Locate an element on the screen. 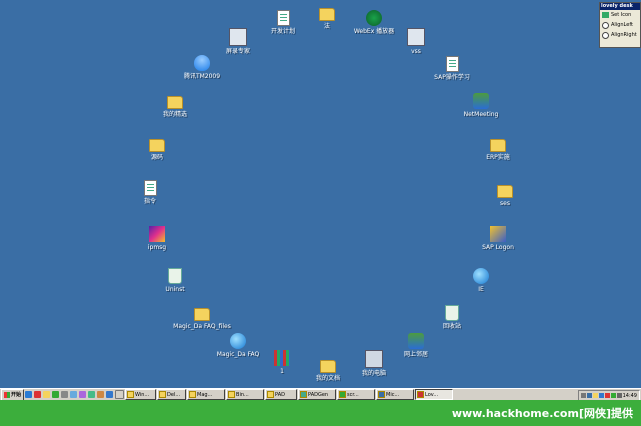 The width and height of the screenshot is (641, 426). clock: 14:49 is located at coordinates (629, 395).